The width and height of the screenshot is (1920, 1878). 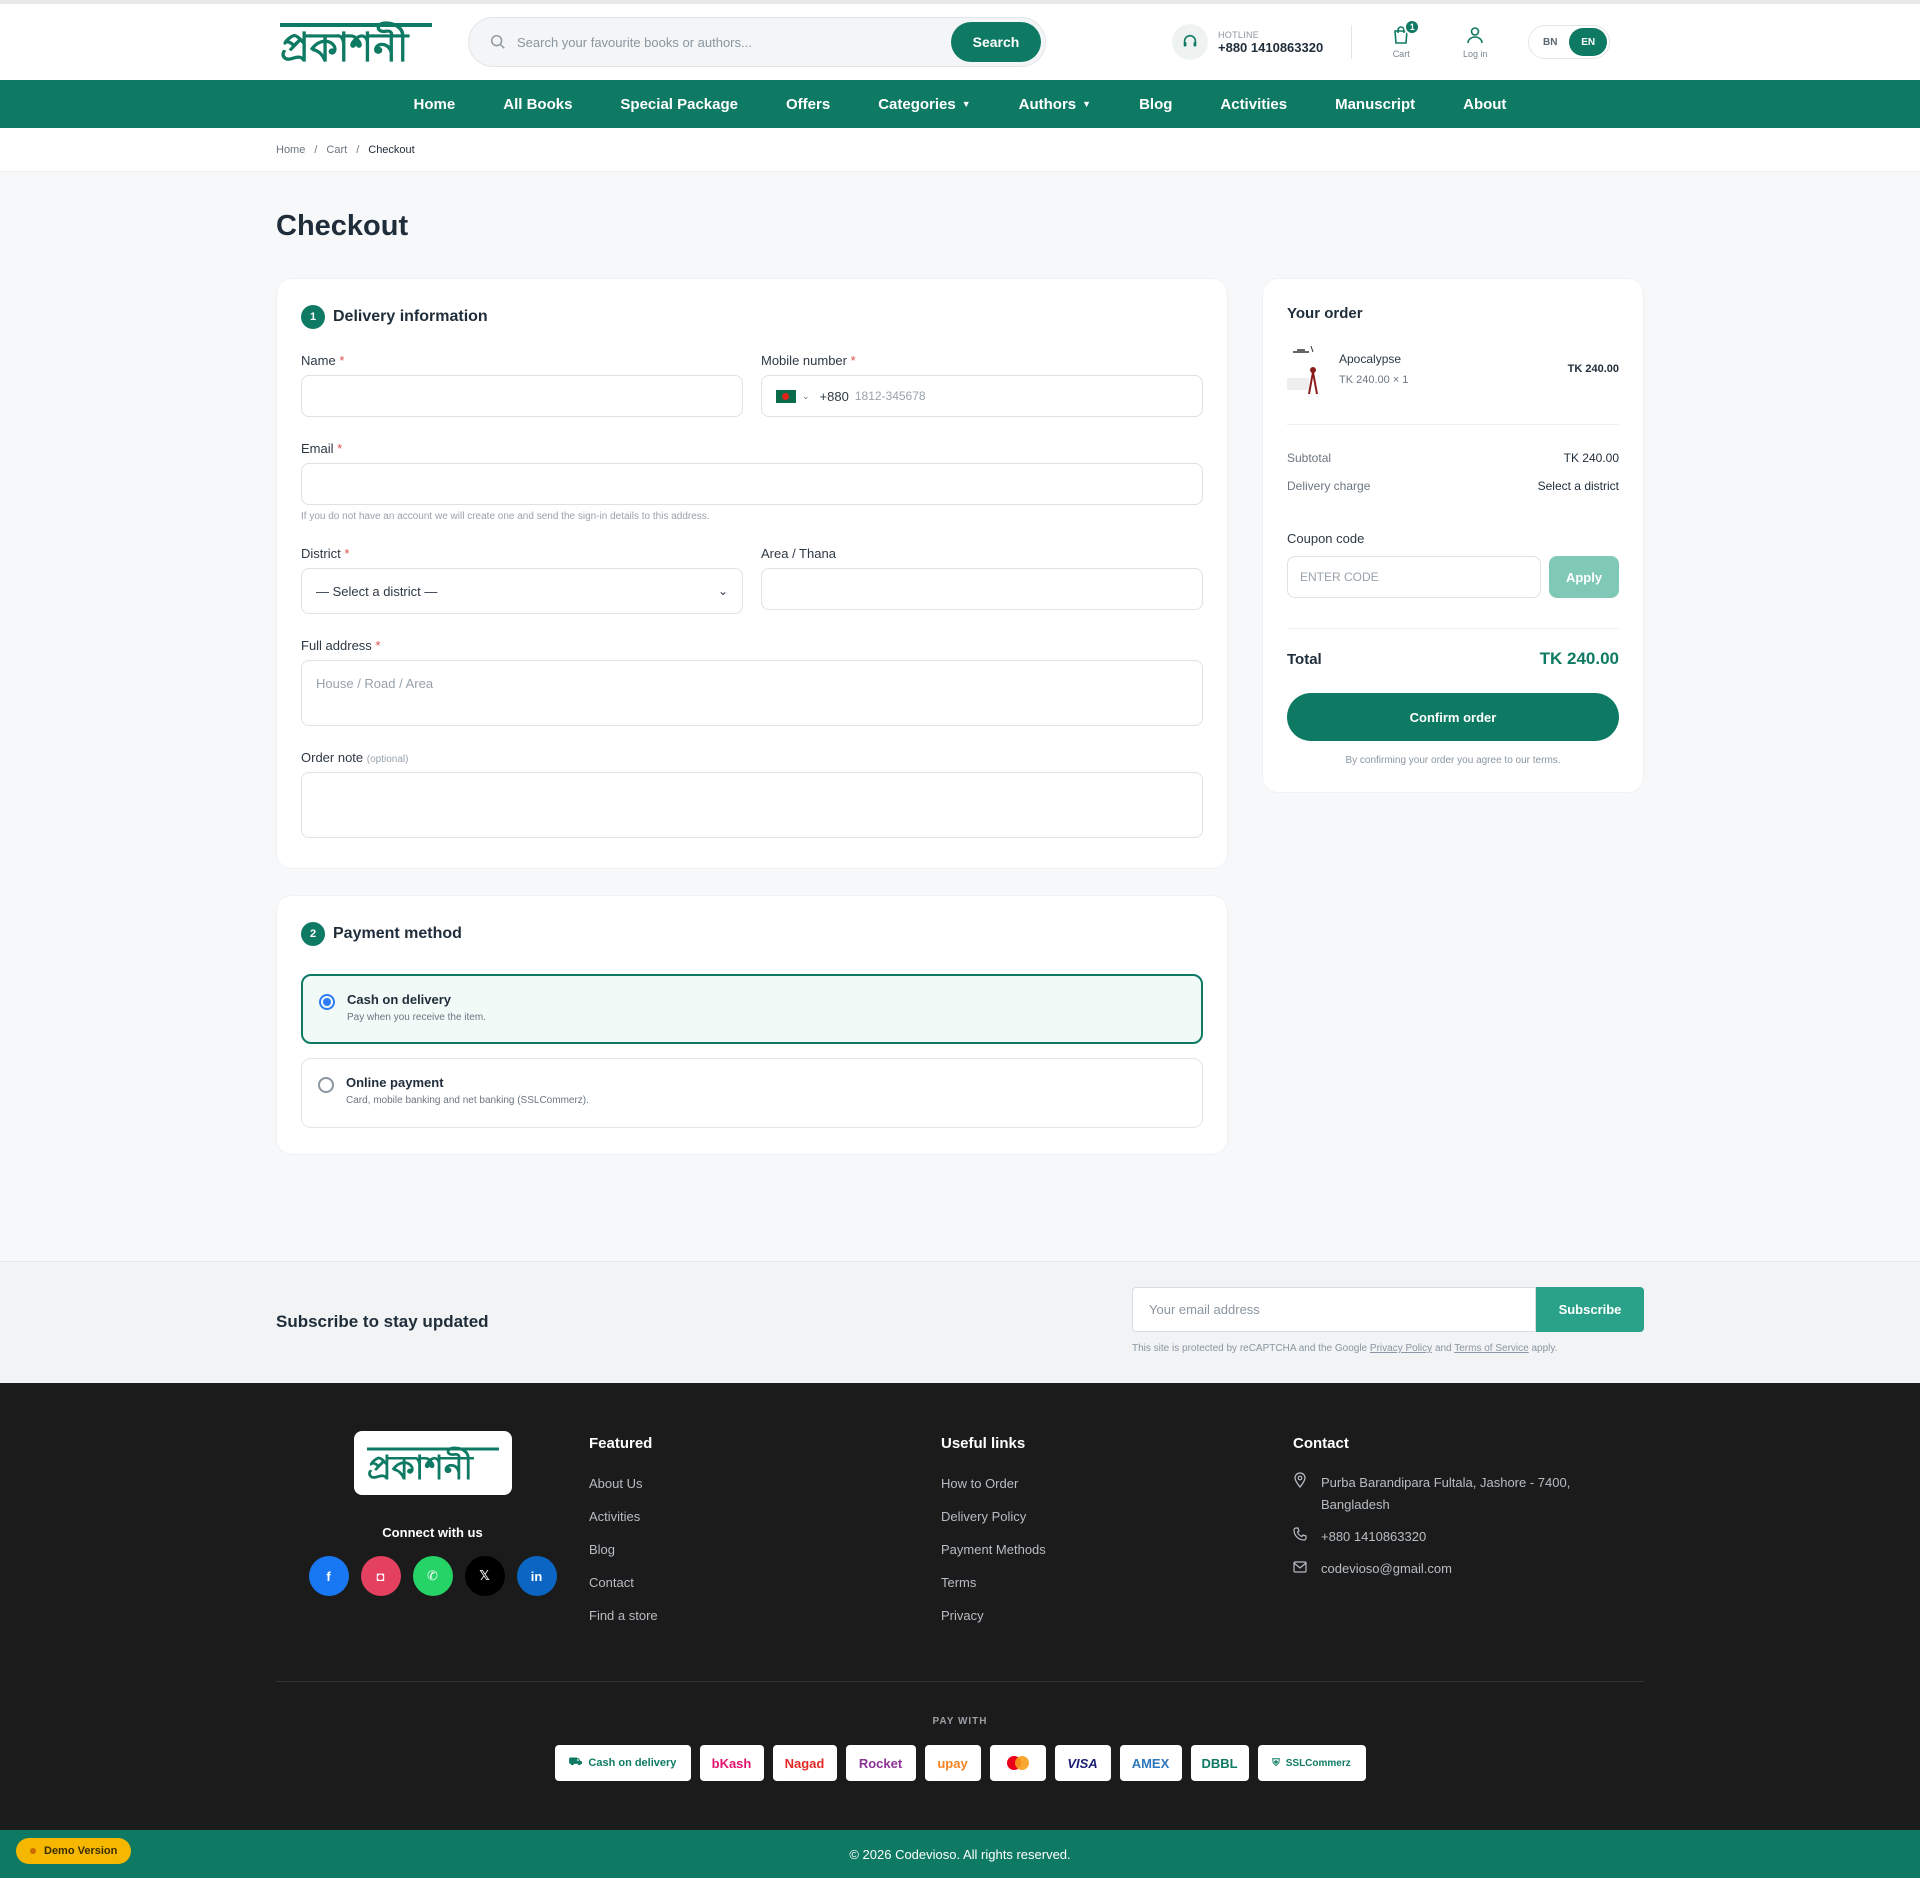 I want to click on mobile-field: ⌄ +880 1812-345678, so click(x=982, y=396).